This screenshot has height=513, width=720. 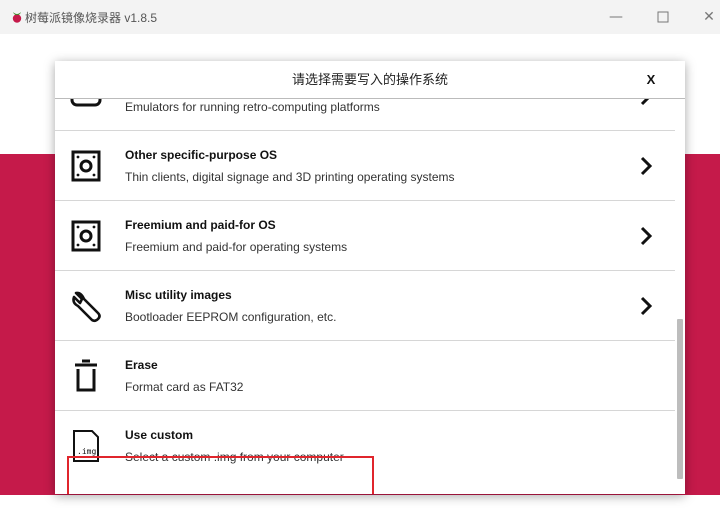 I want to click on list-item-erase: Erase Format card as FAT32, so click(x=365, y=376).